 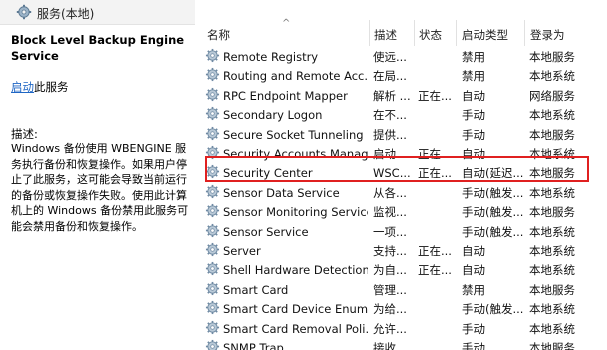 What do you see at coordinates (430, 35) in the screenshot?
I see `column-header-status: 状态` at bounding box center [430, 35].